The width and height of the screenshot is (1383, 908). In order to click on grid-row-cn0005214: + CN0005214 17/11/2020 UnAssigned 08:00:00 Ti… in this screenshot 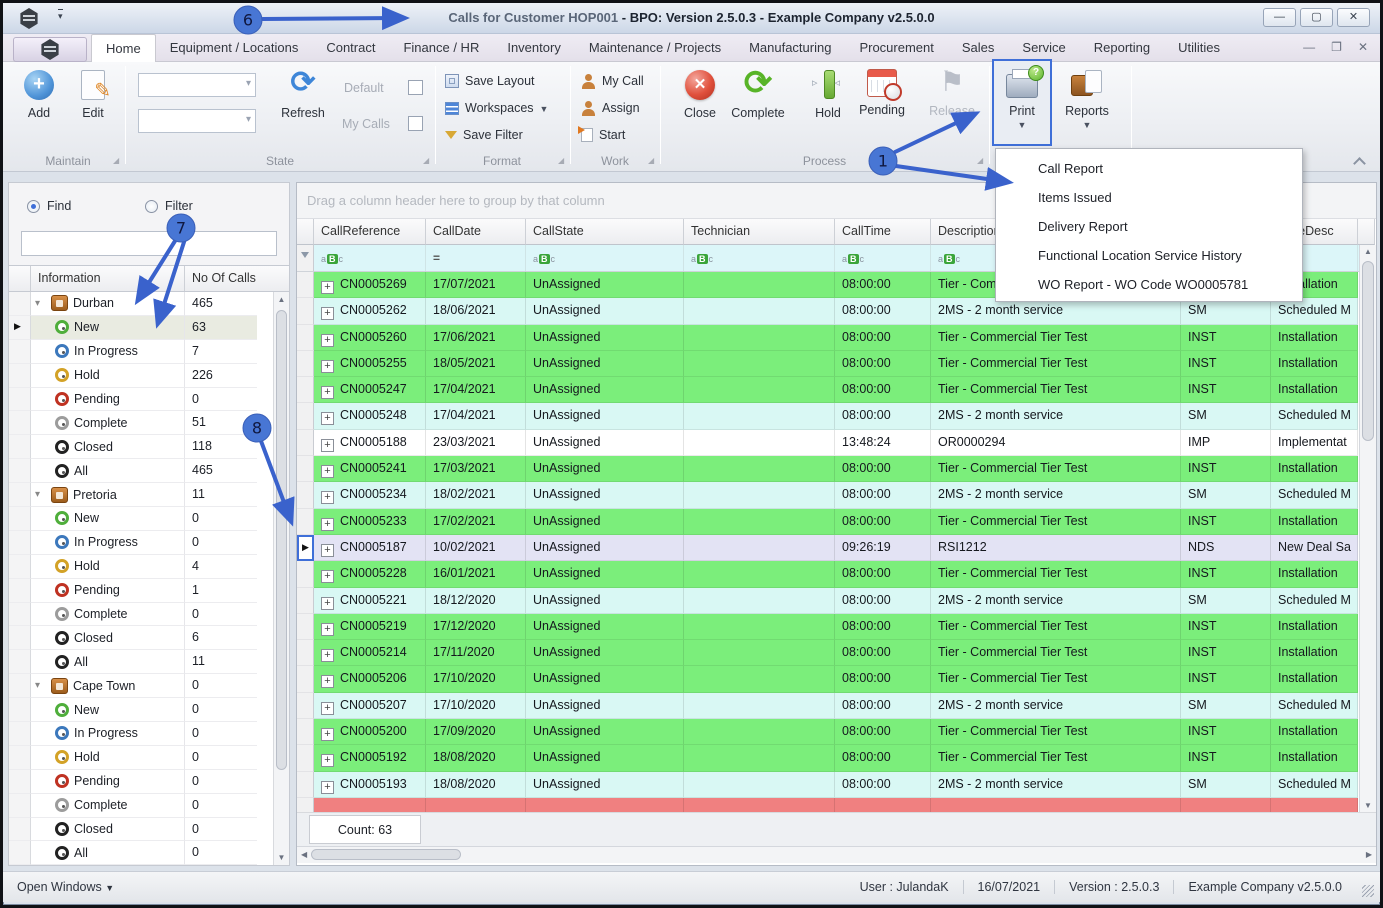, I will do `click(828, 653)`.